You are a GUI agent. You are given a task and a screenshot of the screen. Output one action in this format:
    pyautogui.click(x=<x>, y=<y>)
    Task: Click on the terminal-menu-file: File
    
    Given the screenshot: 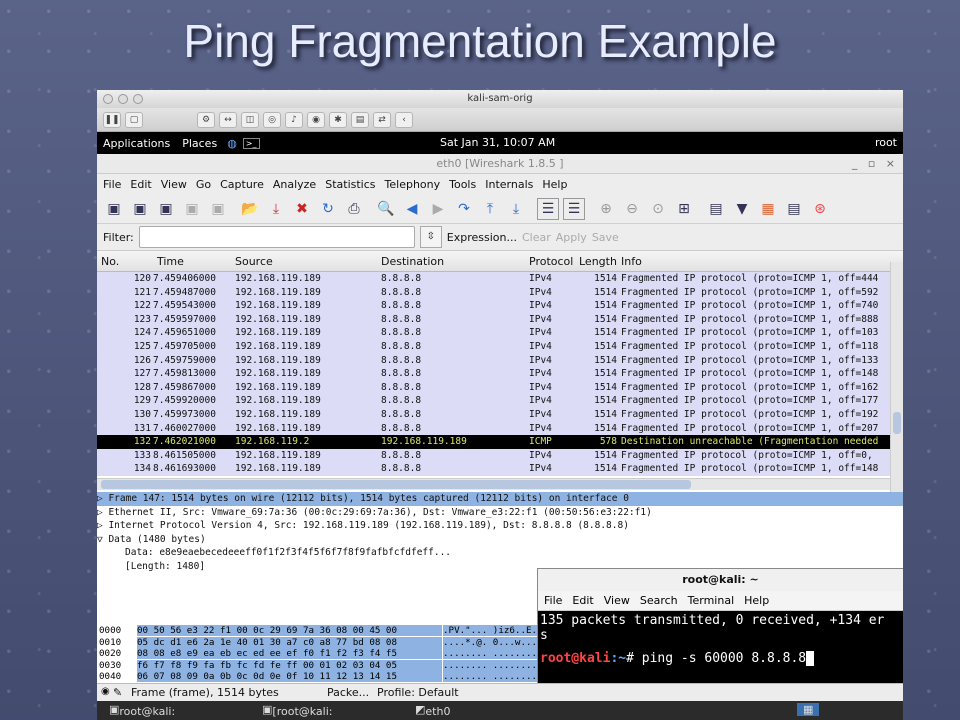 What is the action you would take?
    pyautogui.click(x=553, y=600)
    